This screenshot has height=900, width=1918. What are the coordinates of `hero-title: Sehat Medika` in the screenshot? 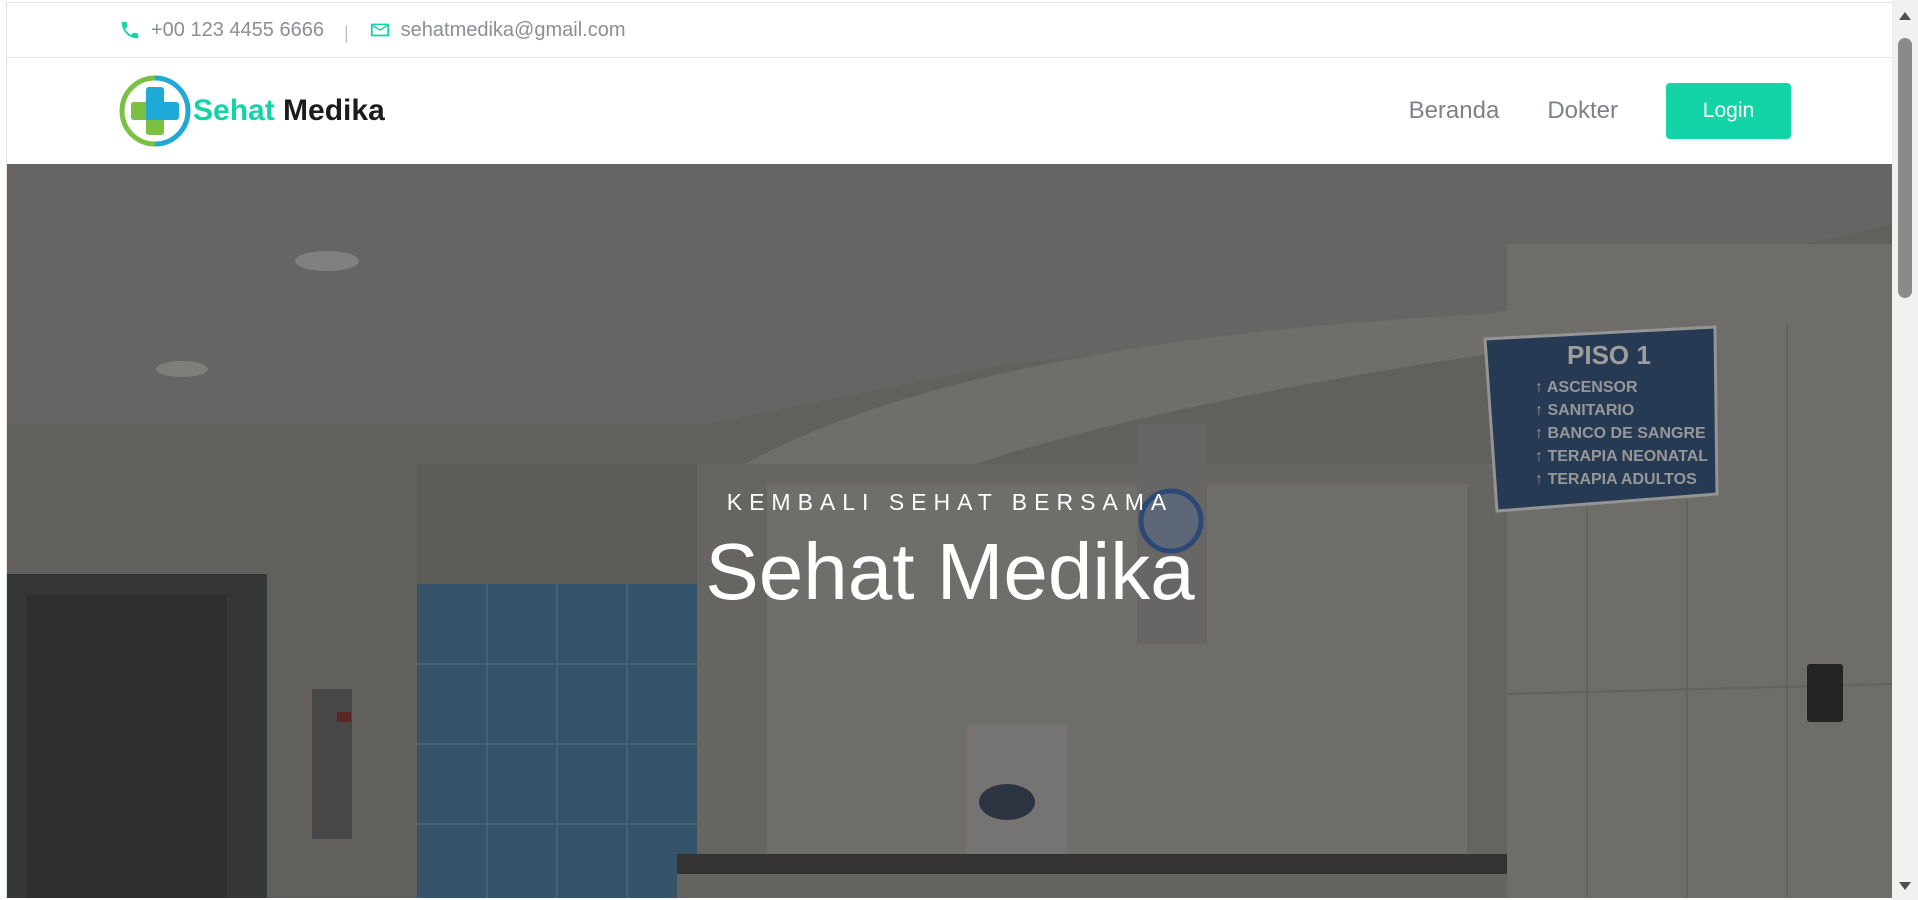 It's located at (950, 571).